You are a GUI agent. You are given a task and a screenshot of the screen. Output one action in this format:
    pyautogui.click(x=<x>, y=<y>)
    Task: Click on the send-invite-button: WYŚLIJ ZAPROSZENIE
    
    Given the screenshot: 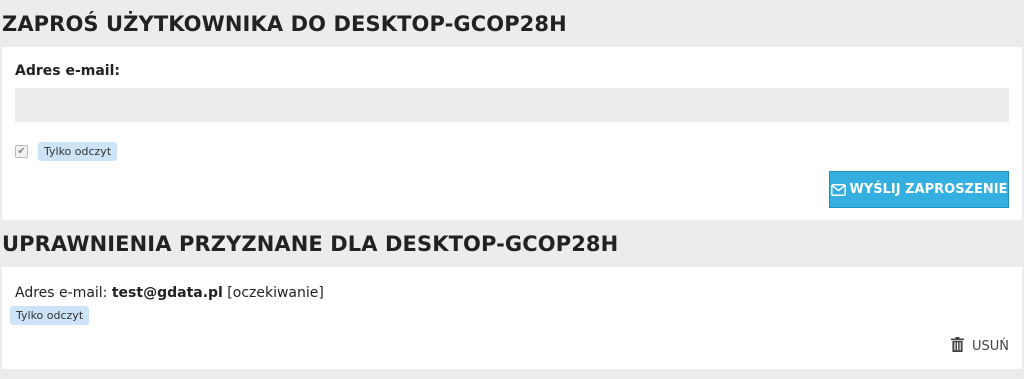 What is the action you would take?
    pyautogui.click(x=919, y=189)
    